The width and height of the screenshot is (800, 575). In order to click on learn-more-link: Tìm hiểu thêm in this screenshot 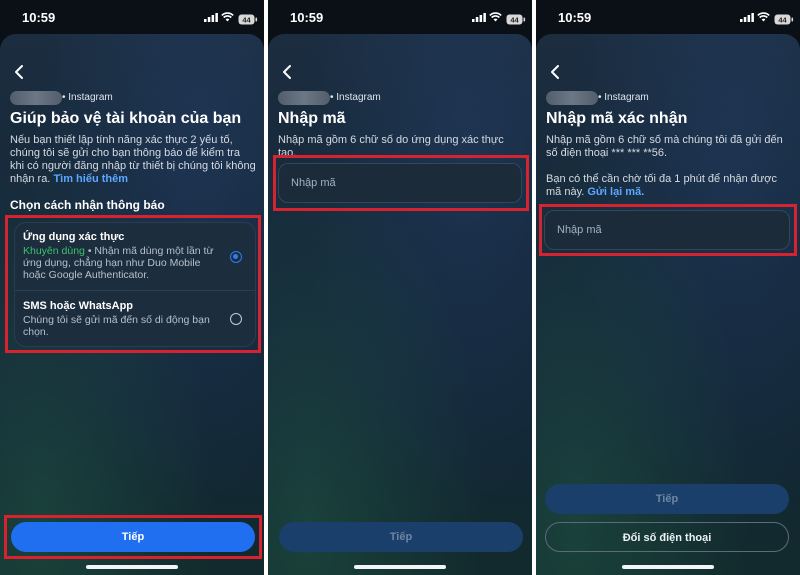, I will do `click(90, 179)`.